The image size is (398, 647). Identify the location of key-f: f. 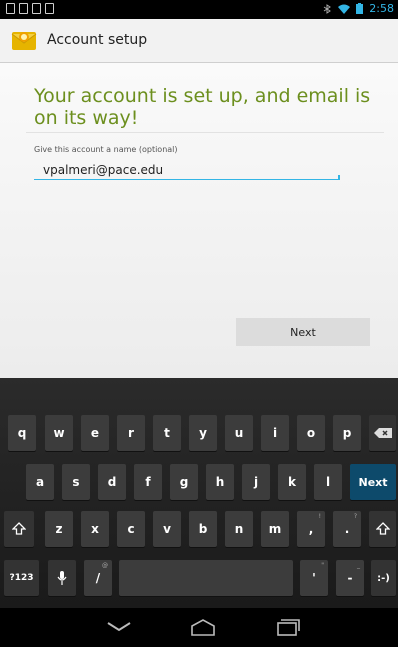
(148, 482).